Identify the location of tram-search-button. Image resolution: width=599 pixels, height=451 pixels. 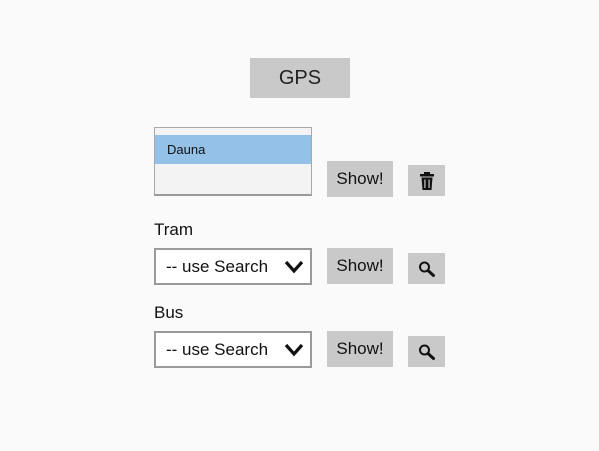
(426, 268).